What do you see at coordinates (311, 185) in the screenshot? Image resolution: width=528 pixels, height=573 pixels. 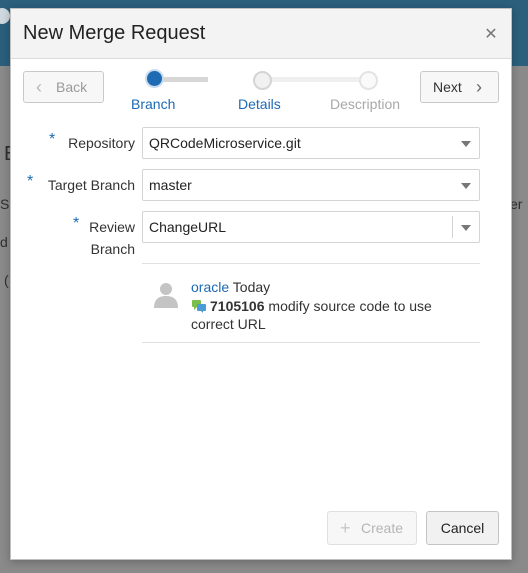 I see `target-branch-select: master` at bounding box center [311, 185].